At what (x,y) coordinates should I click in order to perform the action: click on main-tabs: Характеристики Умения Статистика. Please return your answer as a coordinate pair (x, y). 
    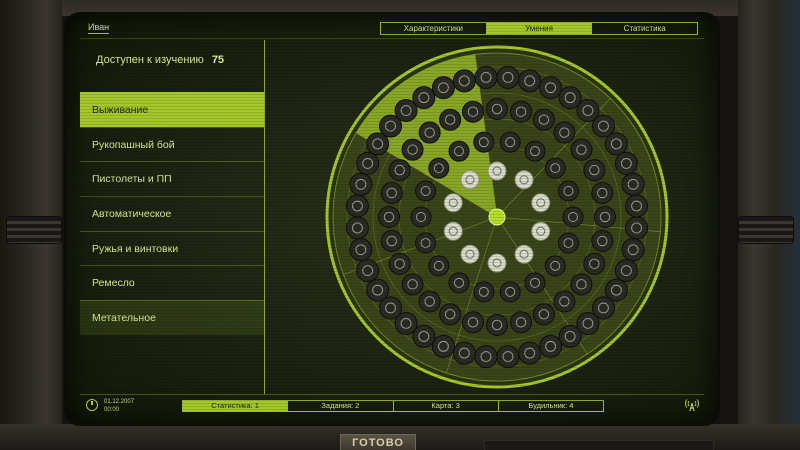
    Looking at the image, I should click on (539, 28).